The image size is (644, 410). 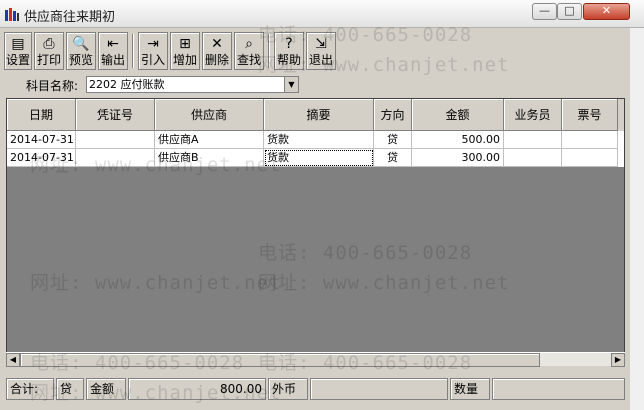 I want to click on status-bar: 合计: 贷 金额 800.00 外币 数量, so click(x=315, y=389).